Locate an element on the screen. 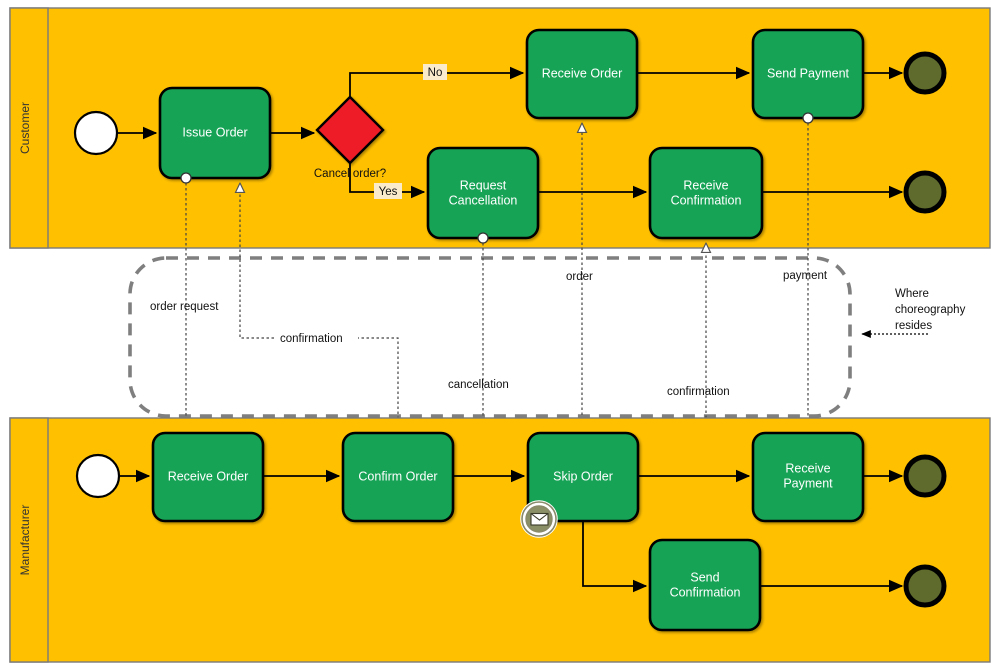 Image resolution: width=1000 pixels, height=670 pixels. task-issue-order-label: Issue Order is located at coordinates (214, 132).